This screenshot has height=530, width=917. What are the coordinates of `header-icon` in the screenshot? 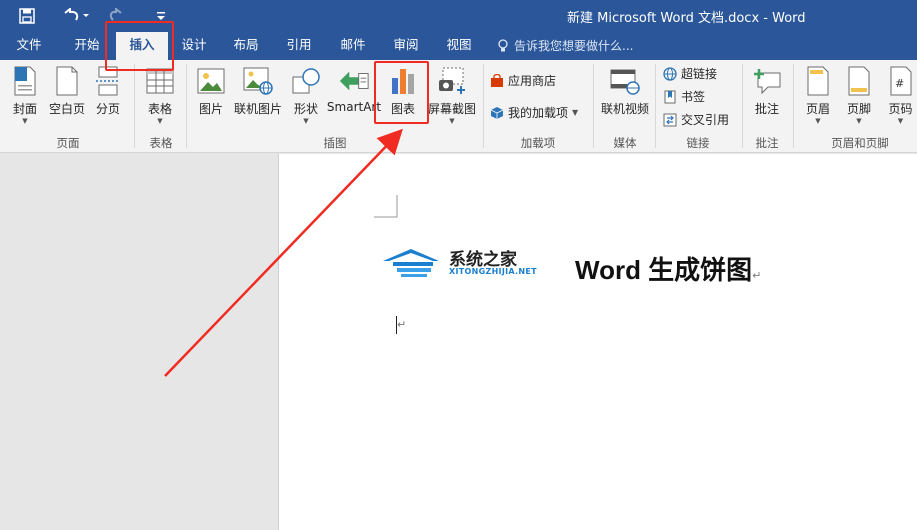 It's located at (818, 81).